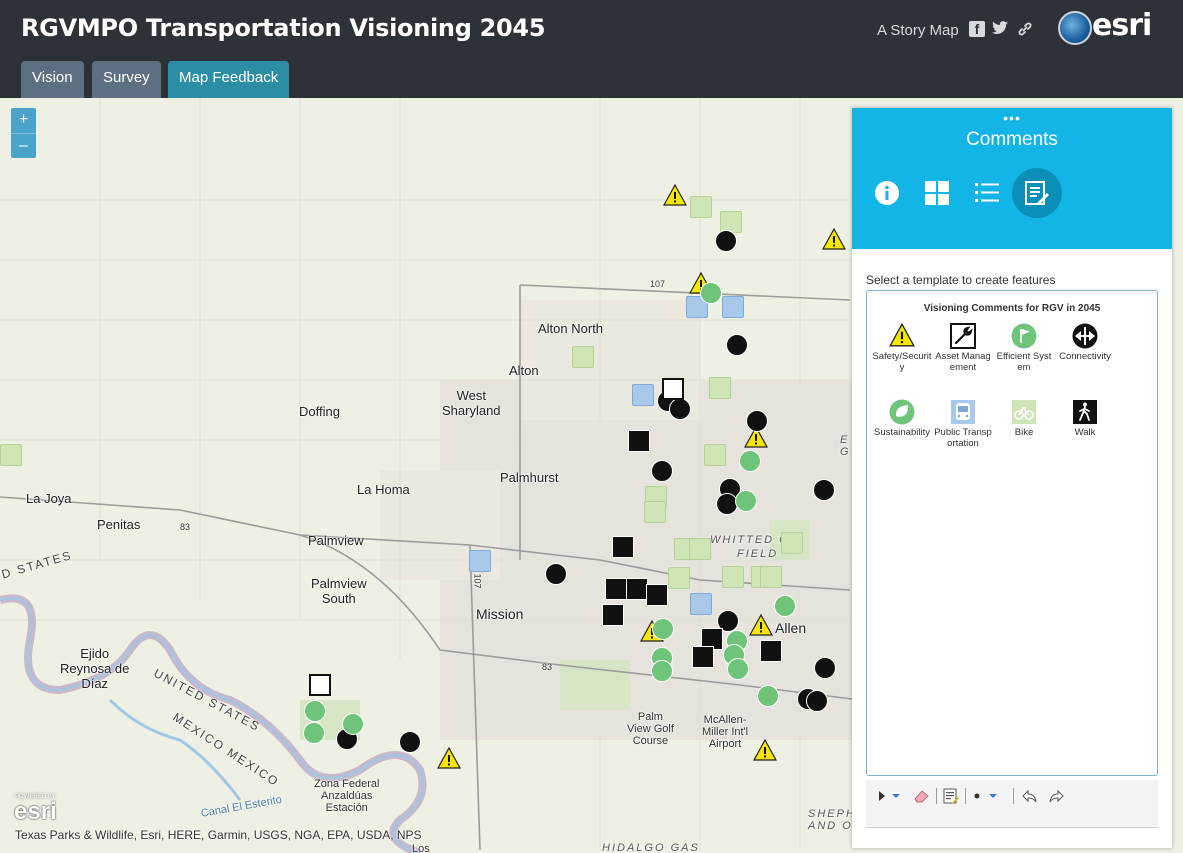  What do you see at coordinates (52, 79) in the screenshot?
I see `tab-vision: Vision` at bounding box center [52, 79].